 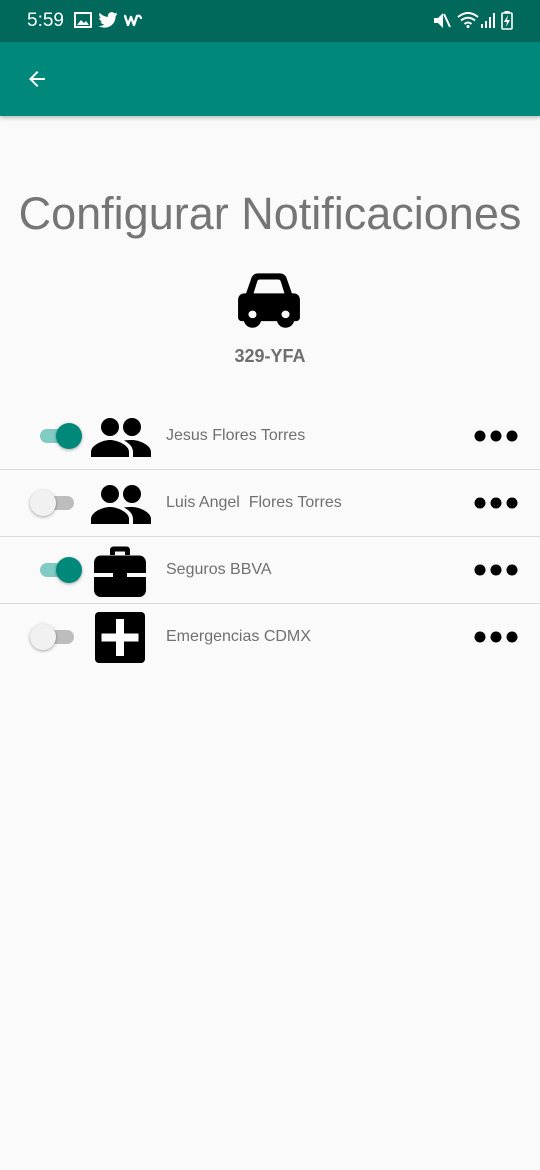 I want to click on wifi-icon, so click(x=468, y=20).